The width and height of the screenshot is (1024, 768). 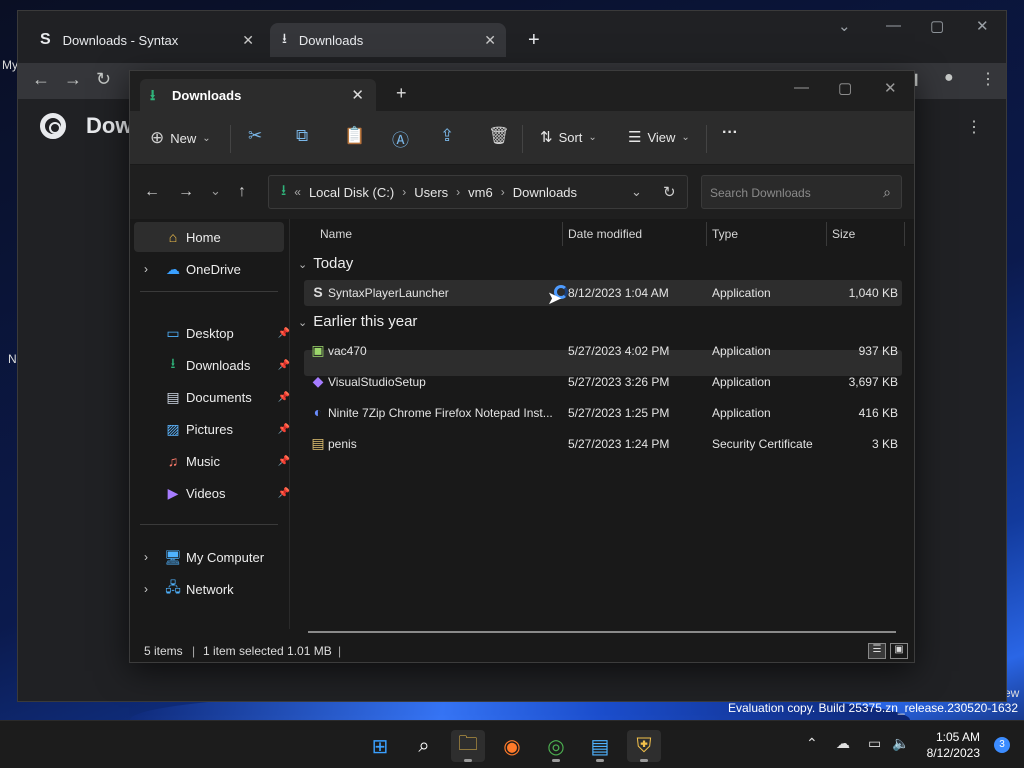 What do you see at coordinates (949, 78) in the screenshot?
I see `profile-icon: ●` at bounding box center [949, 78].